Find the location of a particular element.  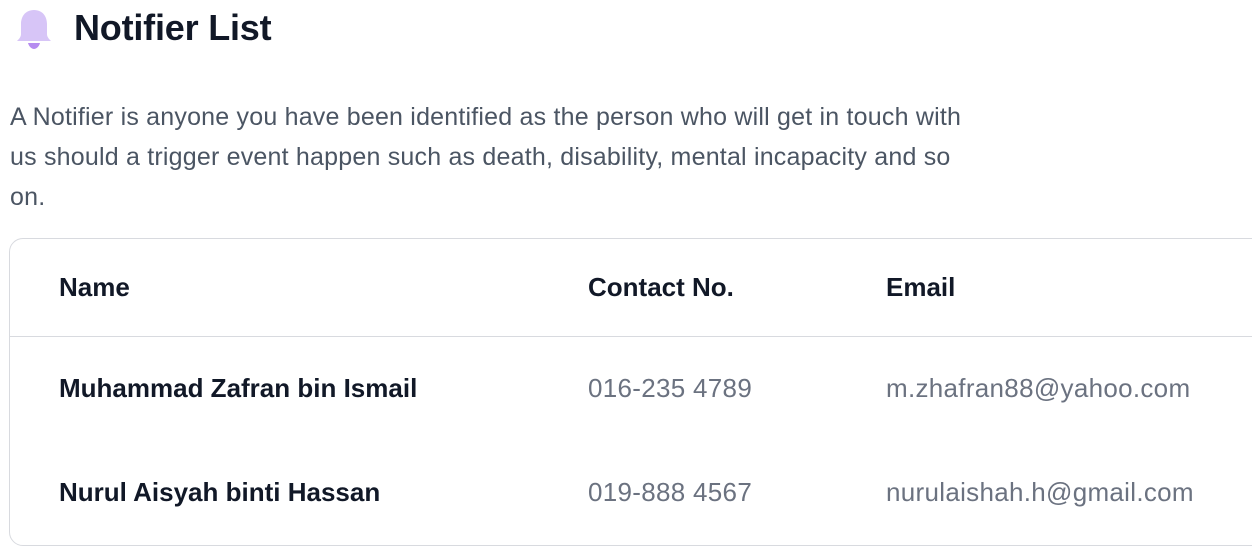

column-header-name: Name is located at coordinates (94, 287).